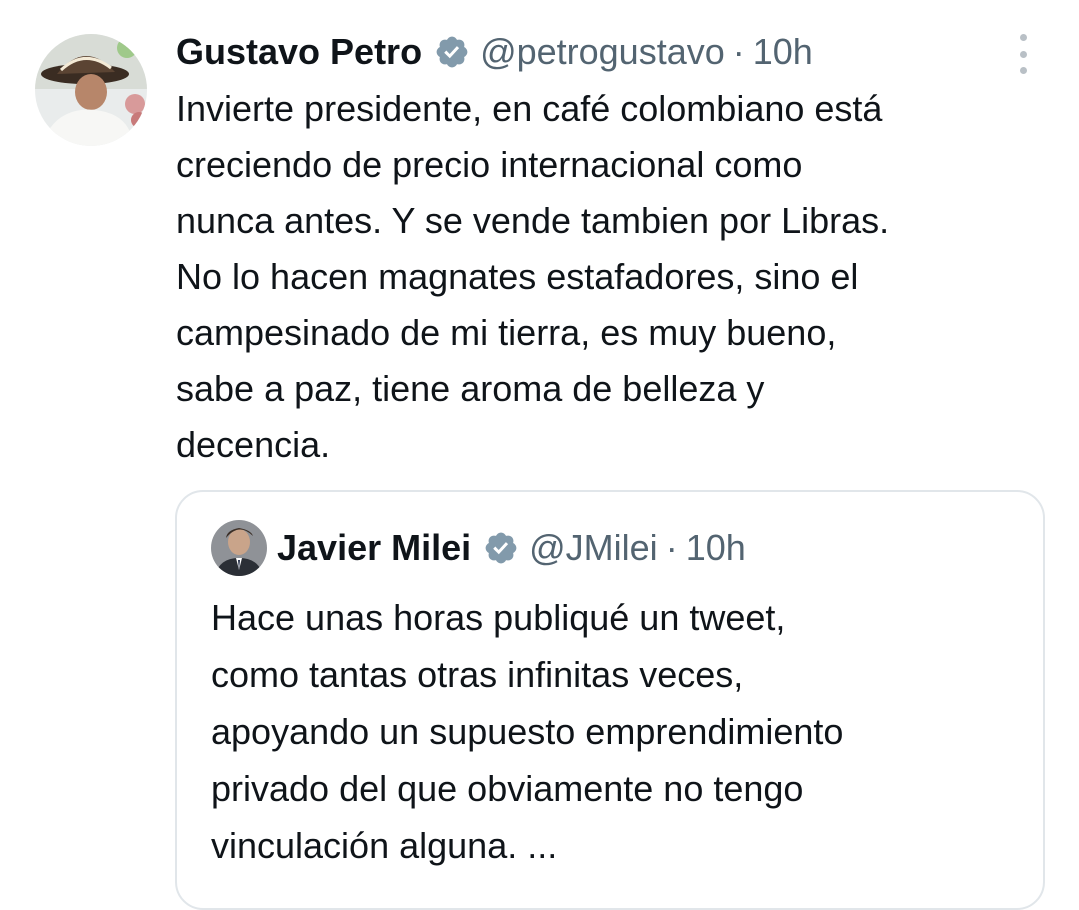 Image resolution: width=1079 pixels, height=910 pixels. I want to click on quoted-author-handle: @JMilei, so click(593, 548).